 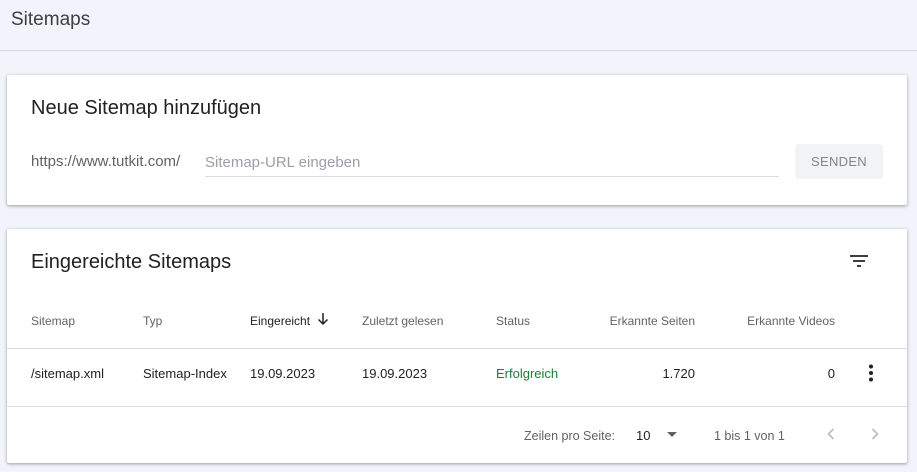 What do you see at coordinates (51, 19) in the screenshot?
I see `page-title: Sitemaps` at bounding box center [51, 19].